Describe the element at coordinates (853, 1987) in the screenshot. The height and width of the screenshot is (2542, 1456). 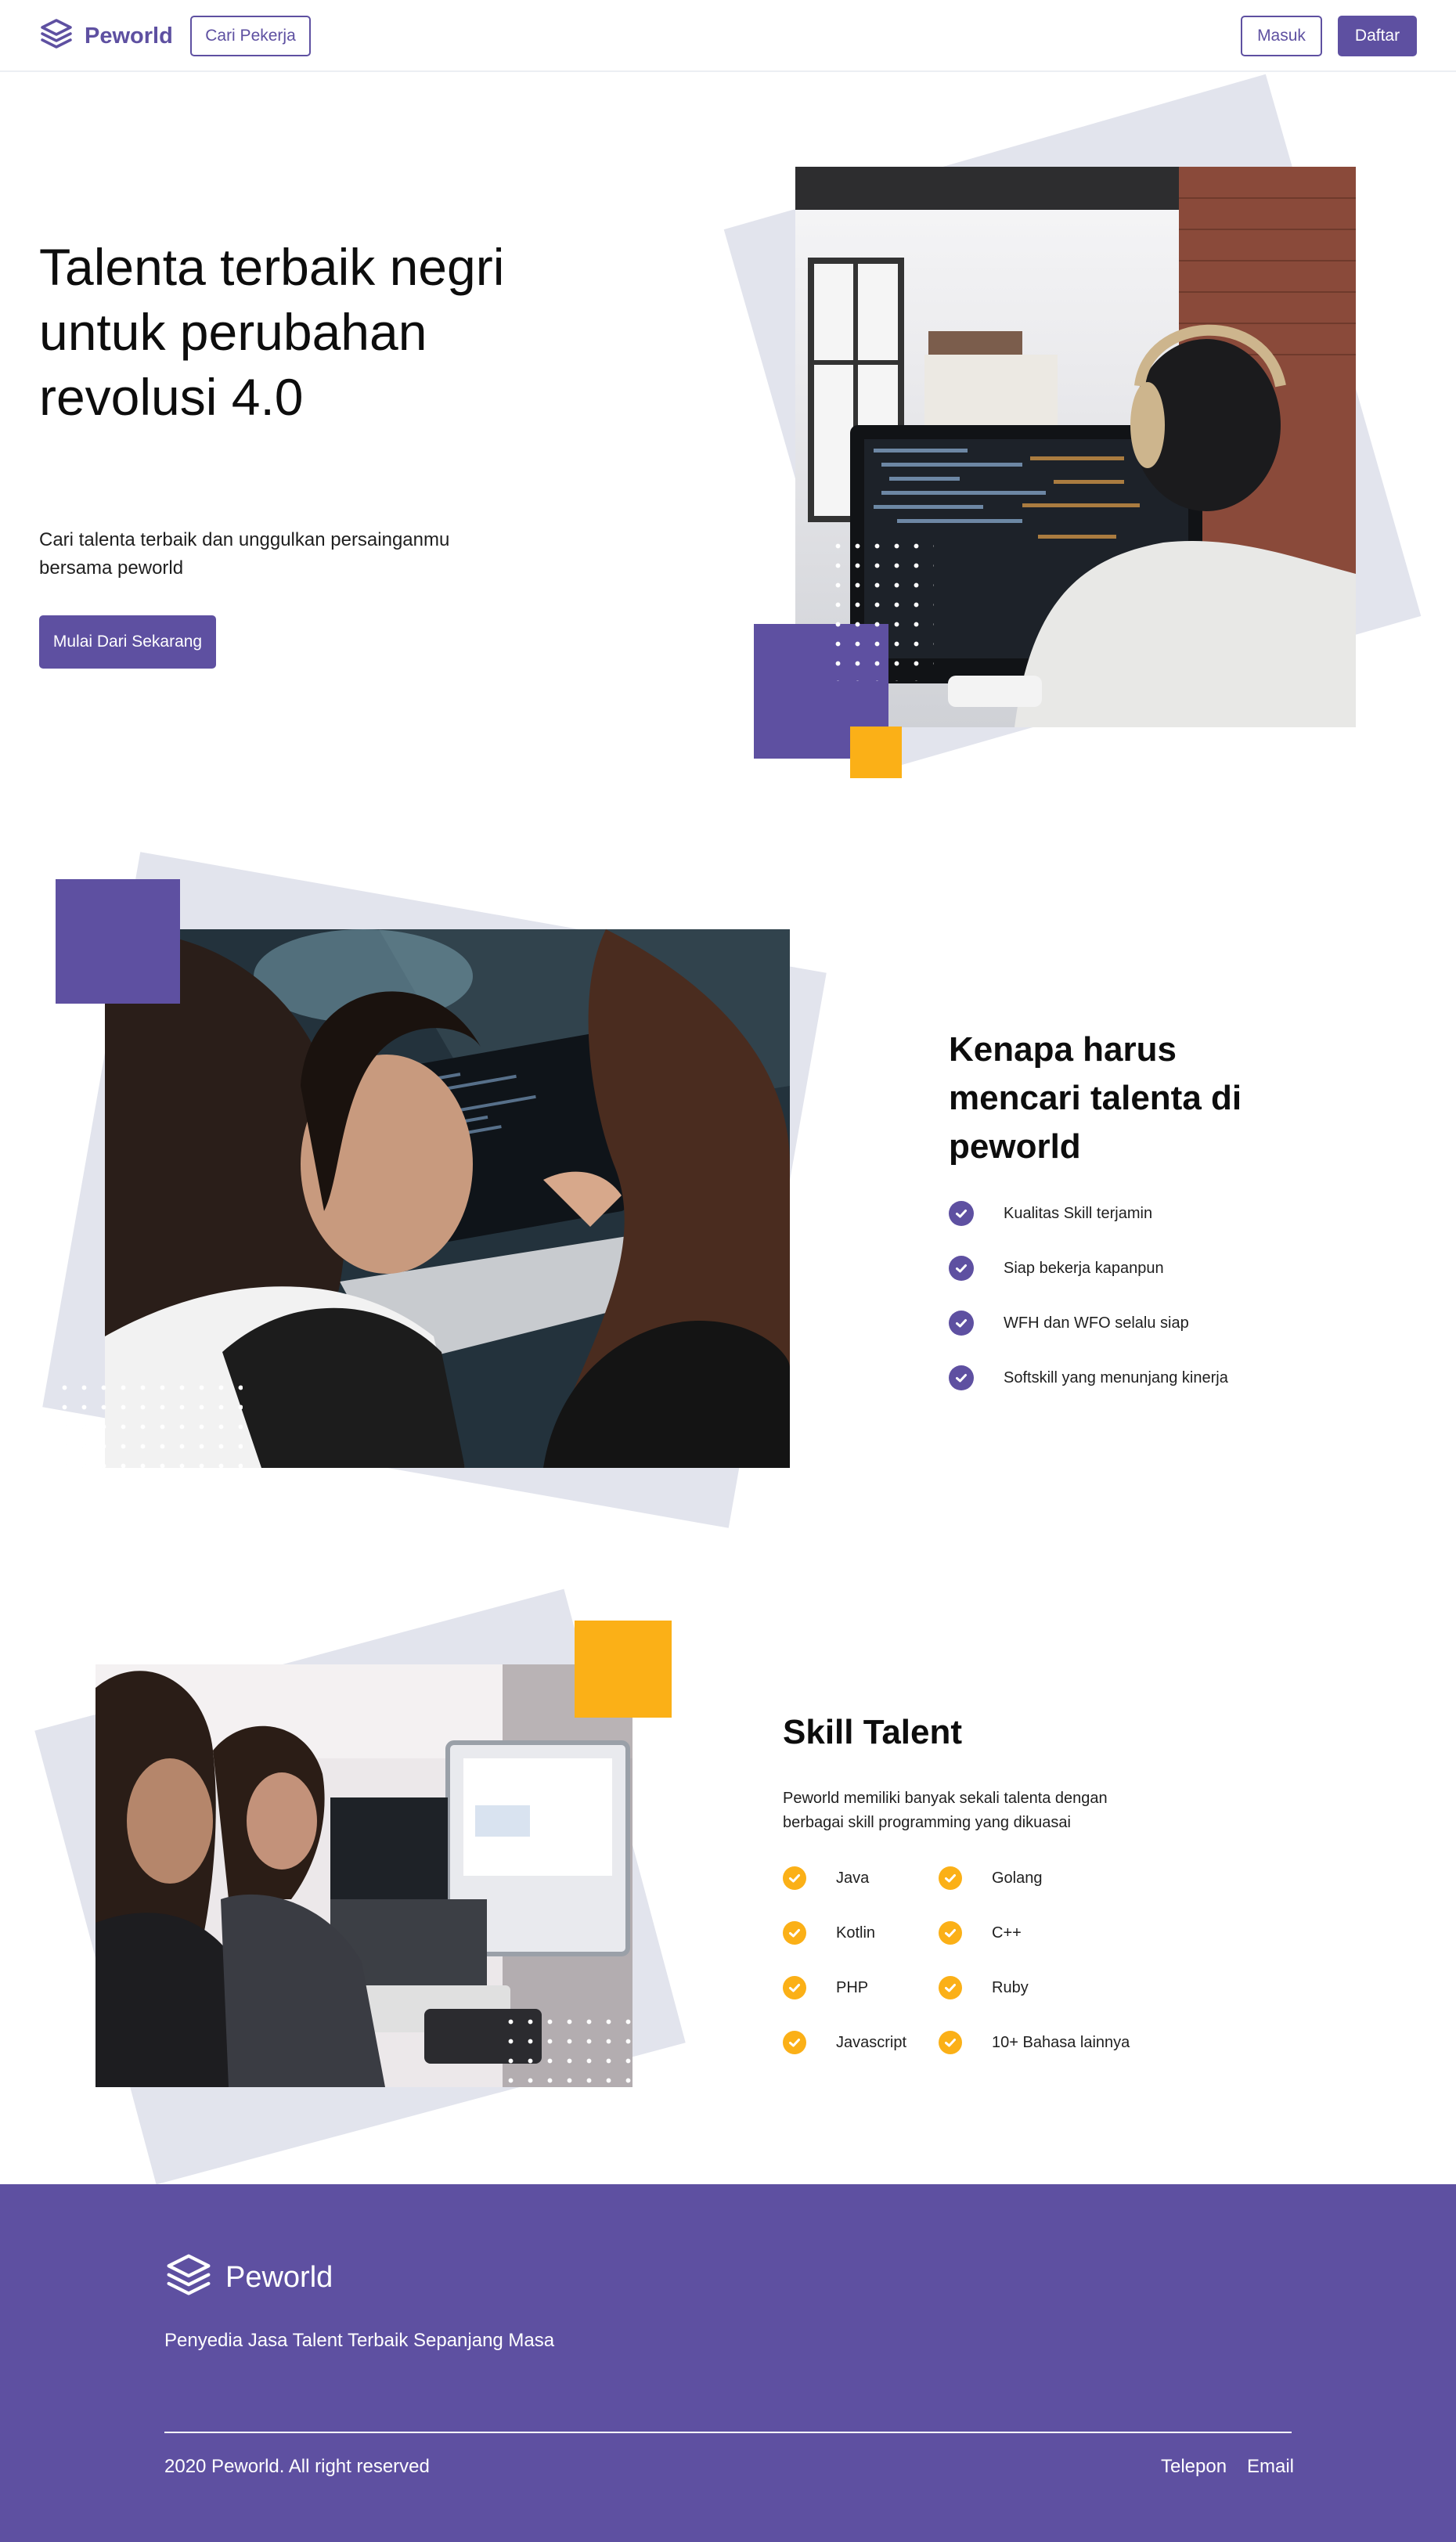
I see `skill-label: PHP` at that location.